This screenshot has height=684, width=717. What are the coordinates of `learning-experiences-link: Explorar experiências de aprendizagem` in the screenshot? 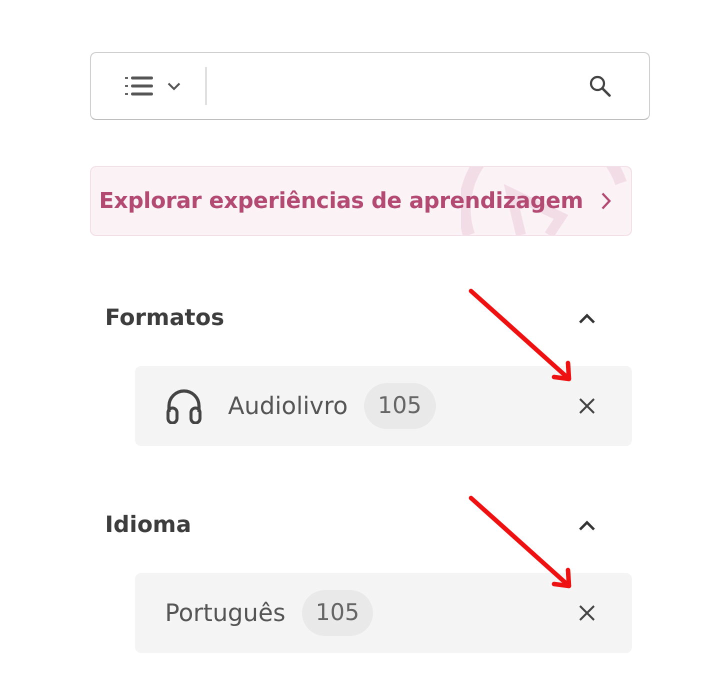 It's located at (361, 201).